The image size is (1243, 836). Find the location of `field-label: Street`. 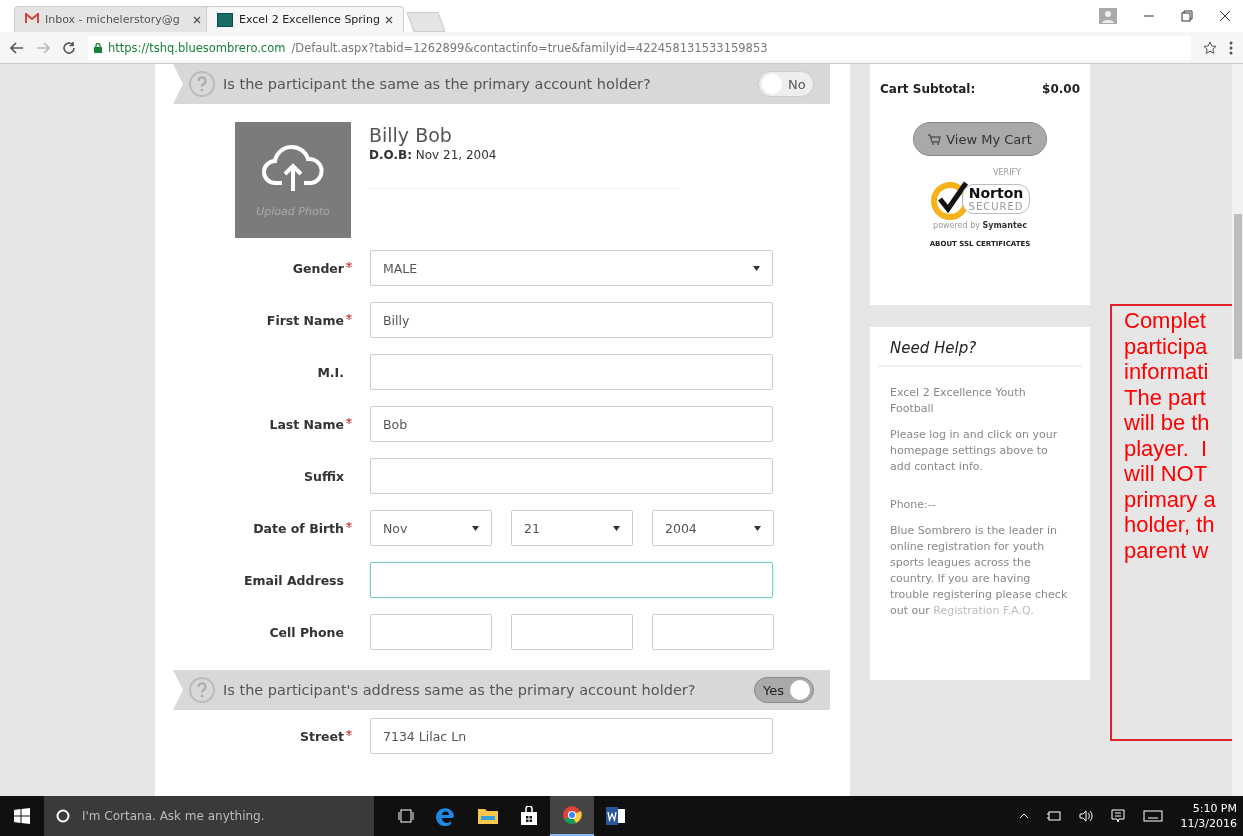

field-label: Street is located at coordinates (321, 736).